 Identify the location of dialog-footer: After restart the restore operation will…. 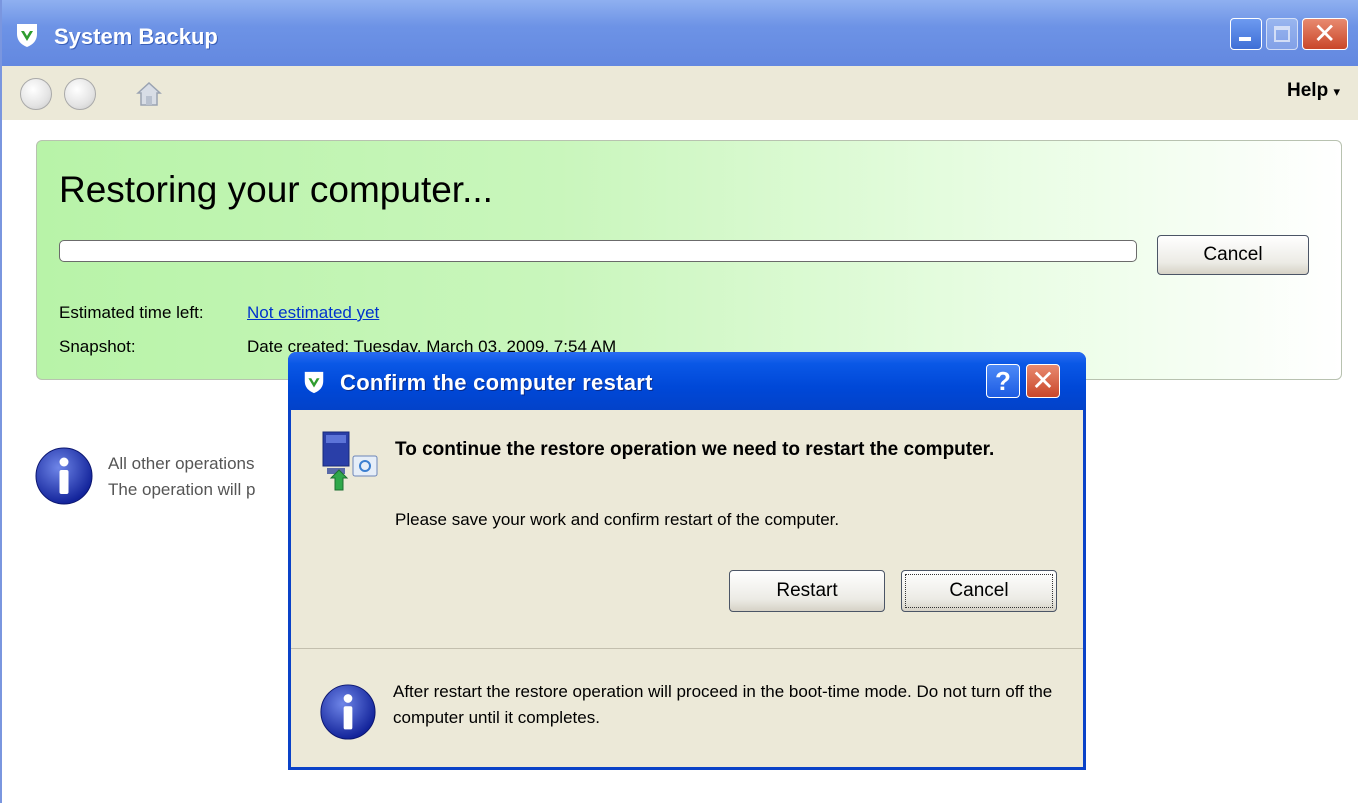
(687, 708).